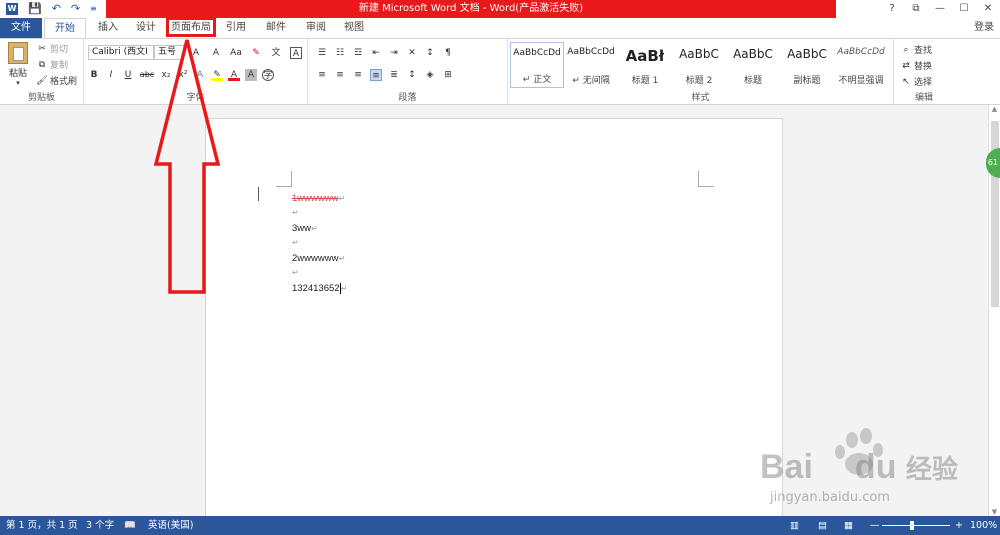 Image resolution: width=1000 pixels, height=535 pixels. What do you see at coordinates (340, 53) in the screenshot?
I see `numbering-icon: ☷` at bounding box center [340, 53].